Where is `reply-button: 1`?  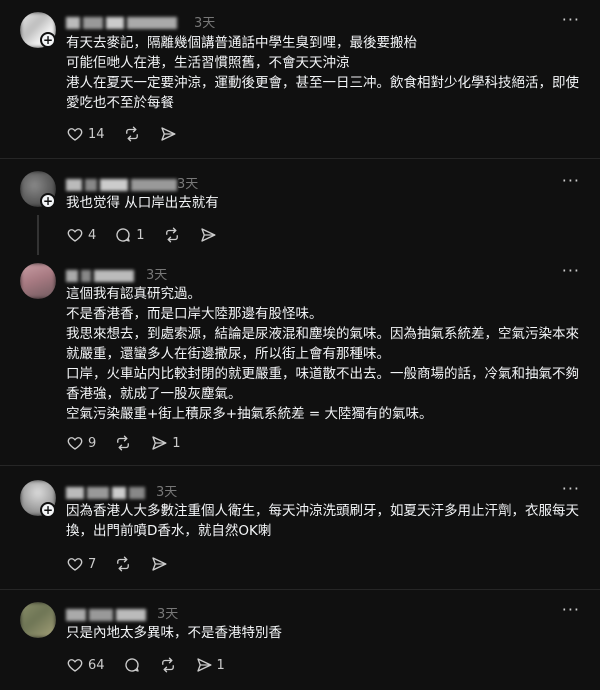 reply-button: 1 is located at coordinates (129, 235).